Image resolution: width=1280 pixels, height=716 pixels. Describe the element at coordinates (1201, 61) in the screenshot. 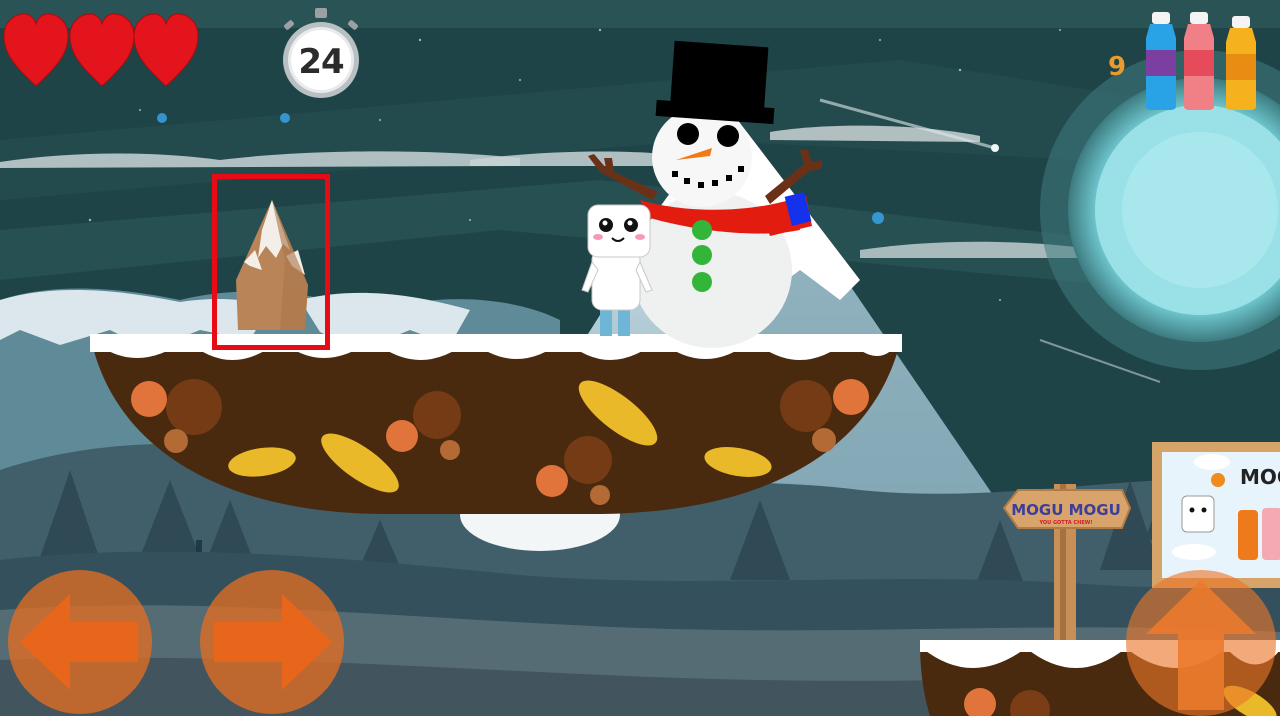

I see `bottle-icon` at that location.